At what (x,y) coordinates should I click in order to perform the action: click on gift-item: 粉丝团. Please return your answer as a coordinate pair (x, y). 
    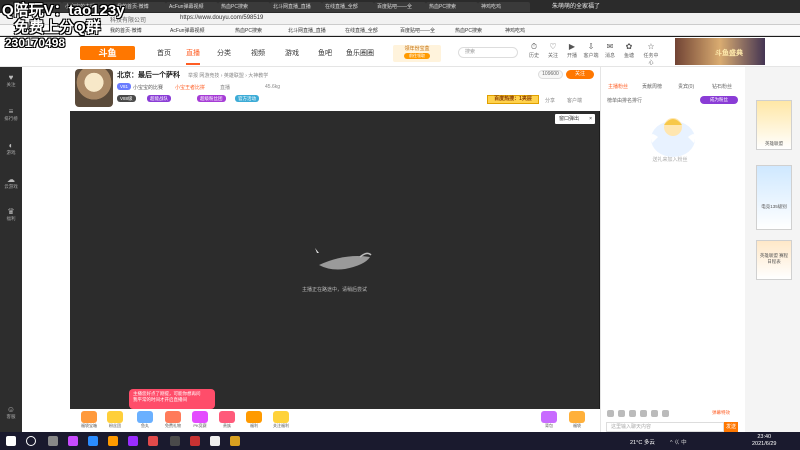
    Looking at the image, I should click on (115, 420).